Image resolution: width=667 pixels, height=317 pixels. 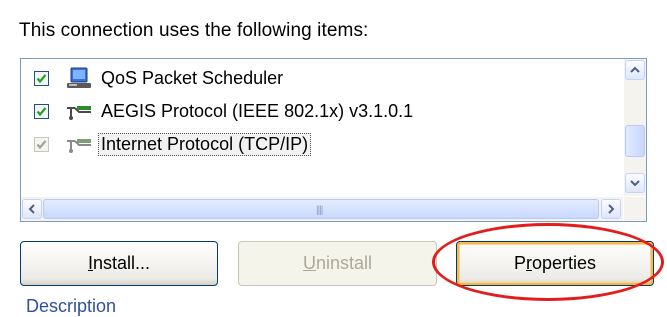 I want to click on qos-checkbox, so click(x=41, y=78).